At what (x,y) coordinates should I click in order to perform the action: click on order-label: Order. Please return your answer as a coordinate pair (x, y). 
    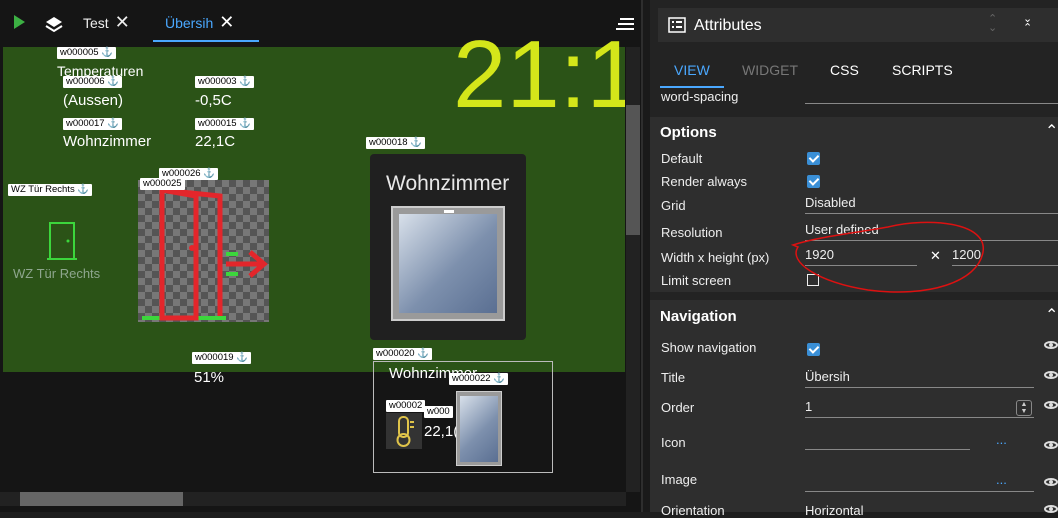
    Looking at the image, I should click on (678, 407).